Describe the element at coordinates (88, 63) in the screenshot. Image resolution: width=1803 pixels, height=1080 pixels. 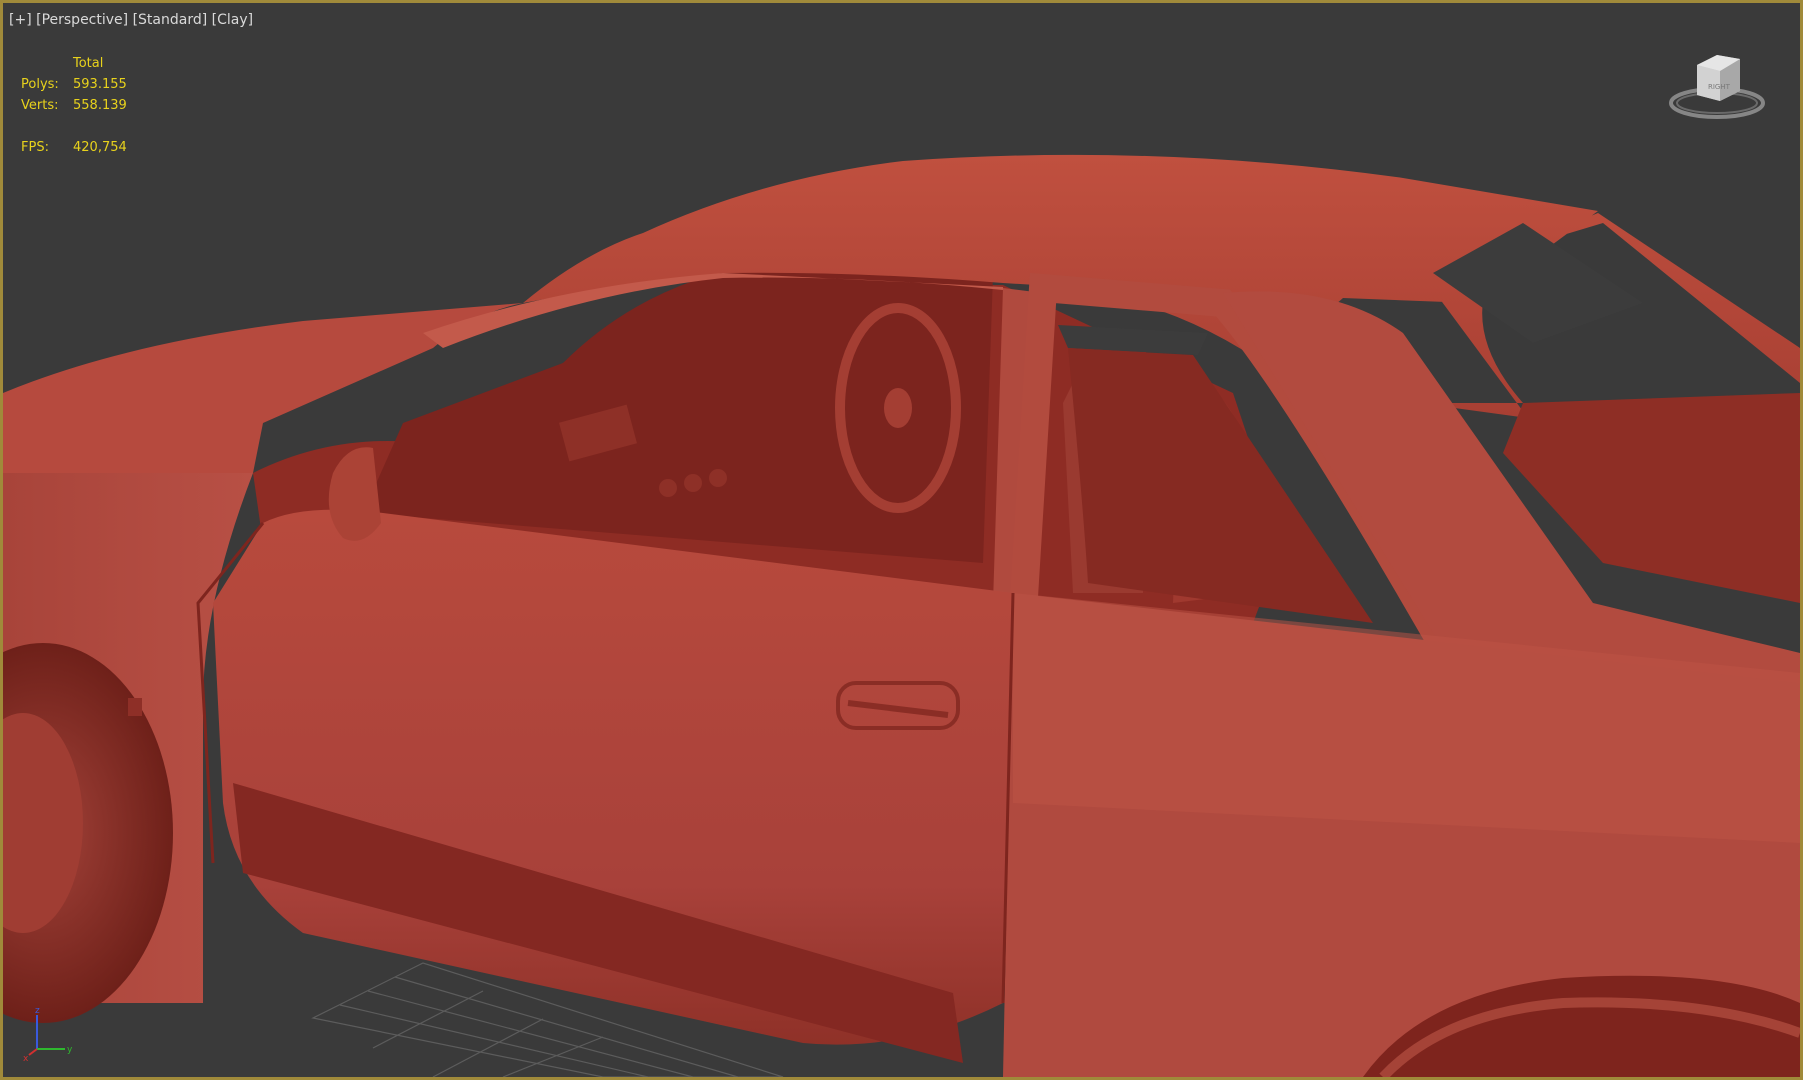
I see `stats-header: Total` at that location.